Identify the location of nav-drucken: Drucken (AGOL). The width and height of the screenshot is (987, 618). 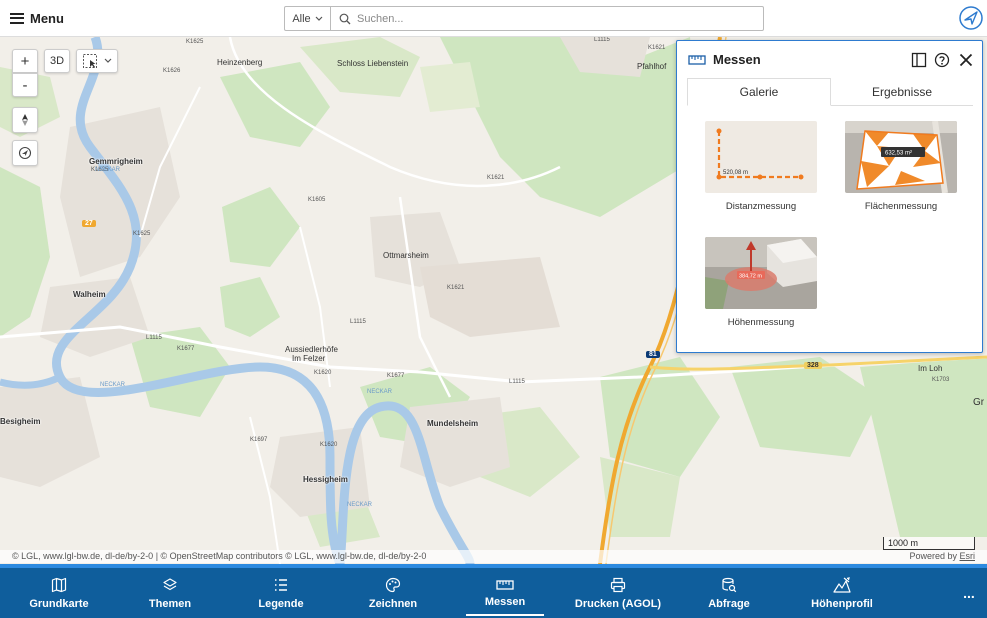
(618, 593).